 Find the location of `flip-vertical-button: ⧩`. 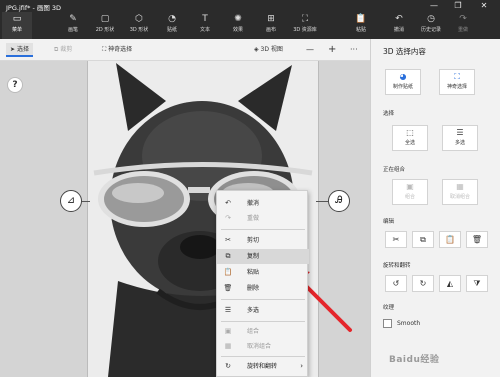

flip-vertical-button: ⧩ is located at coordinates (477, 283).